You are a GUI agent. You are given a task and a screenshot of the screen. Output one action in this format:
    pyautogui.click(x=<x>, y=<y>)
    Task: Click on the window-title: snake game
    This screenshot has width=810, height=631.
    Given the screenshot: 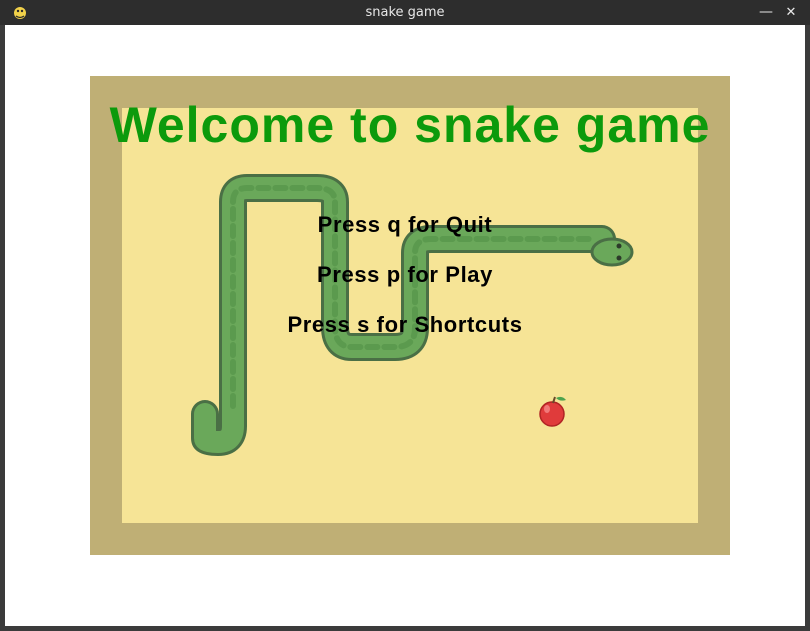 What is the action you would take?
    pyautogui.click(x=405, y=12)
    